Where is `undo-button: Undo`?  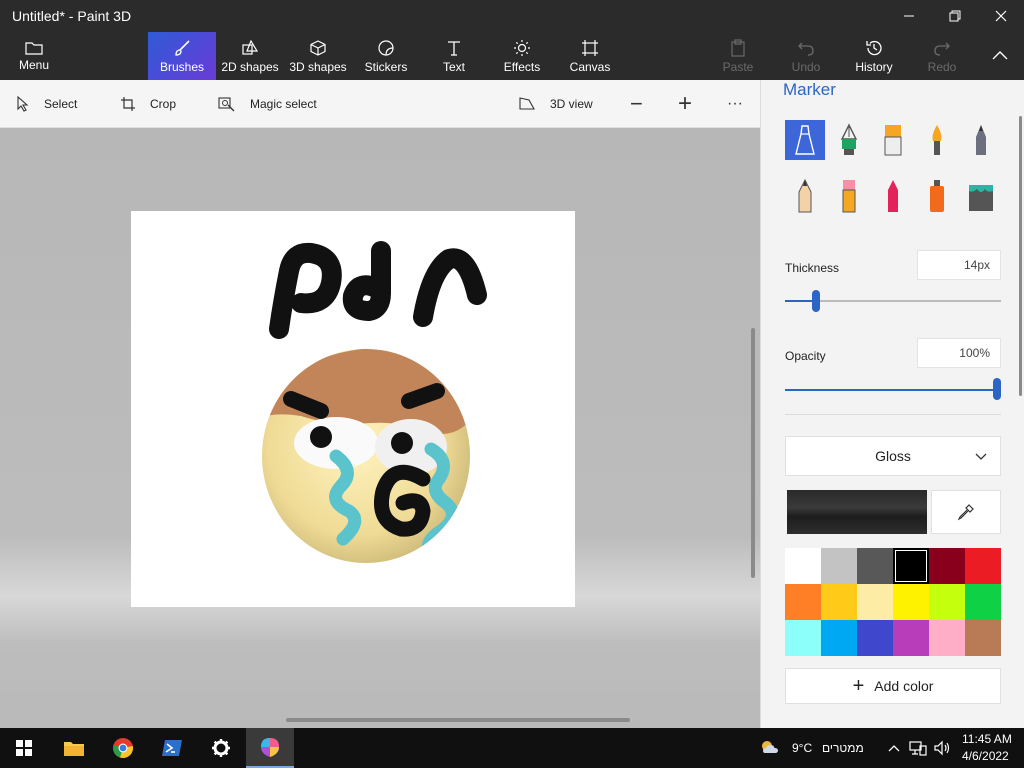
undo-button: Undo is located at coordinates (806, 56).